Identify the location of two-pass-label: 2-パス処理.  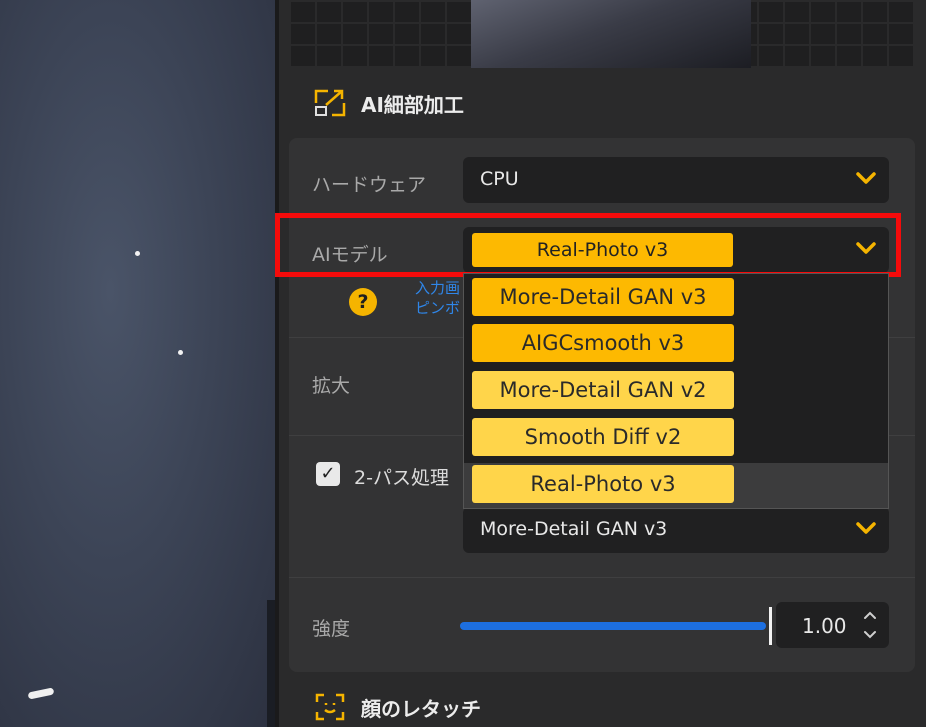
(401, 478).